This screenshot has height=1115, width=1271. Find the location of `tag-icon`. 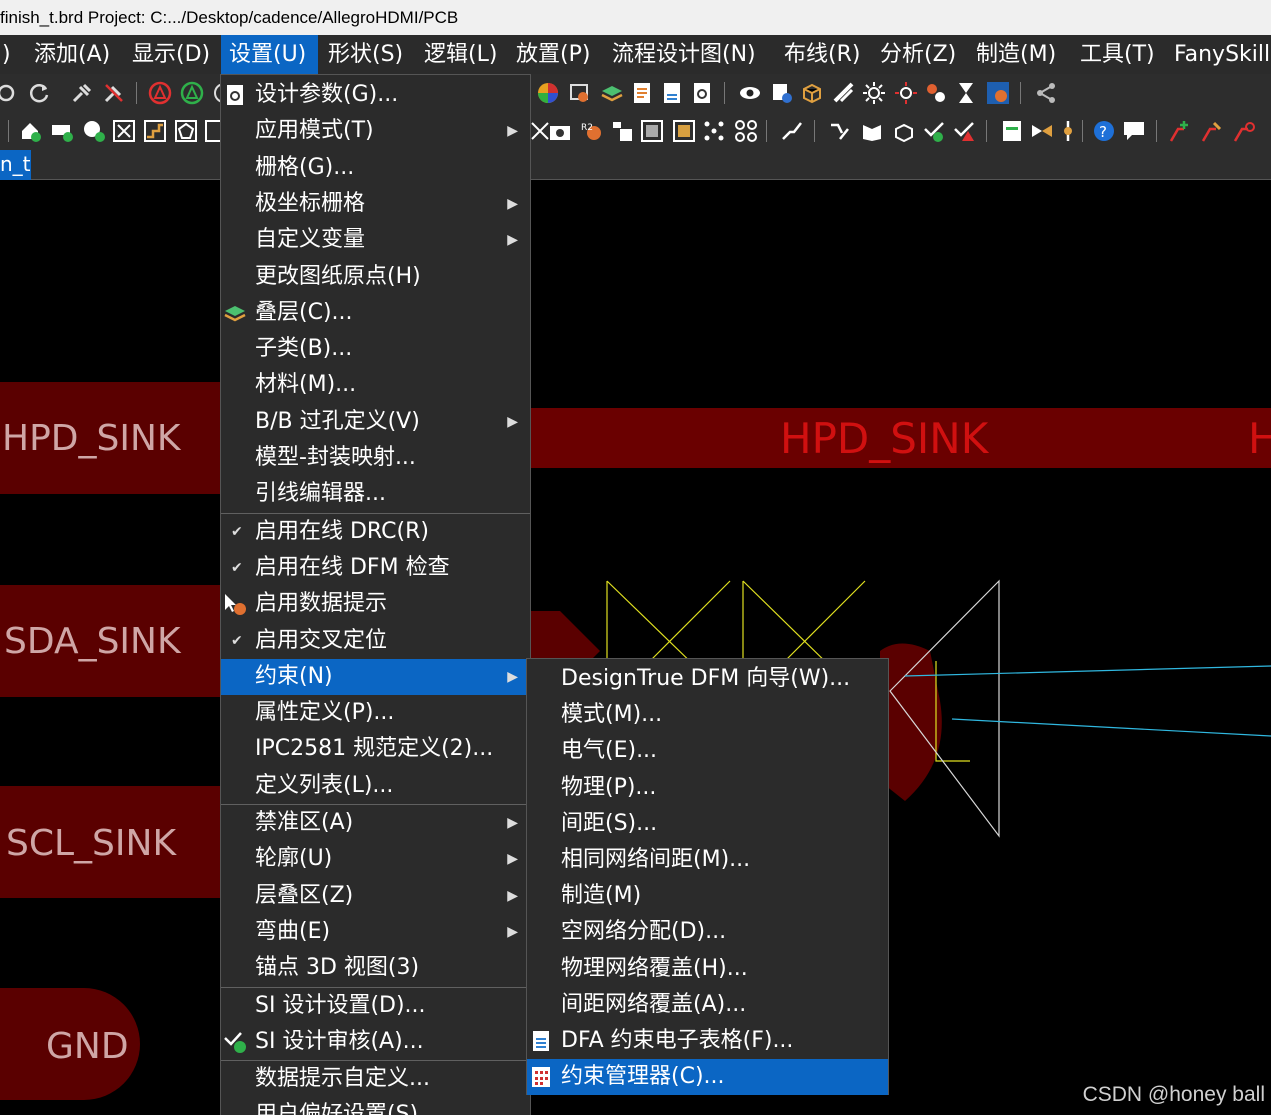

tag-icon is located at coordinates (622, 131).